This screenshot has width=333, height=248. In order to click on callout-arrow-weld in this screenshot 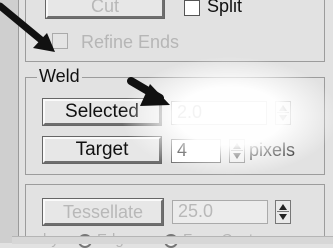, I will do `click(148, 91)`.